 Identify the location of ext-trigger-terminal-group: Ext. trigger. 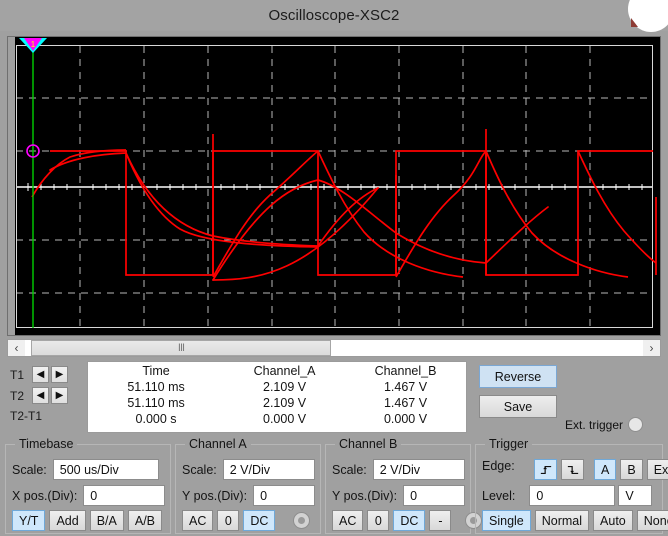
(604, 424).